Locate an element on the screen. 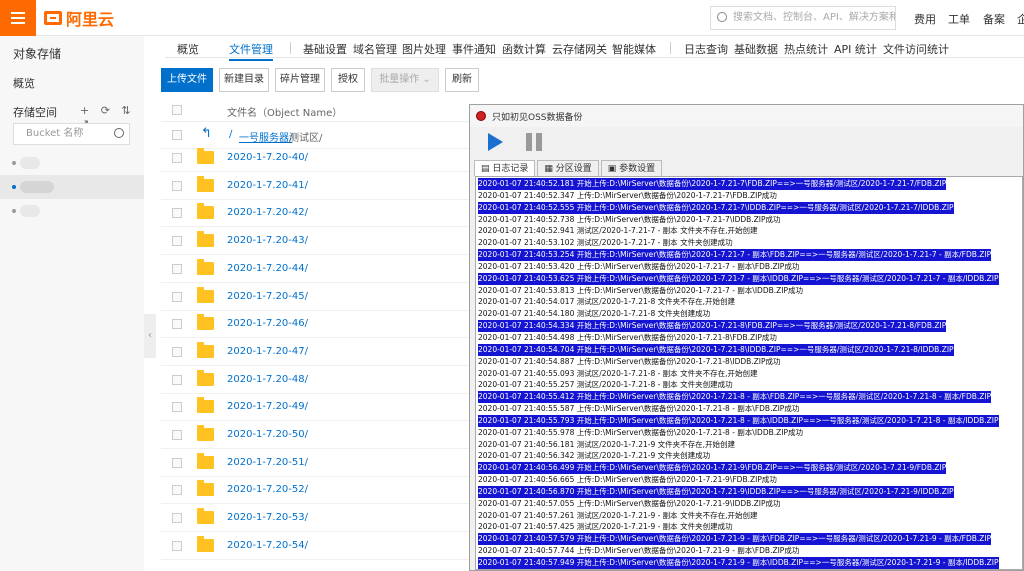  tab-image-processing: 图片处理 is located at coordinates (424, 49).